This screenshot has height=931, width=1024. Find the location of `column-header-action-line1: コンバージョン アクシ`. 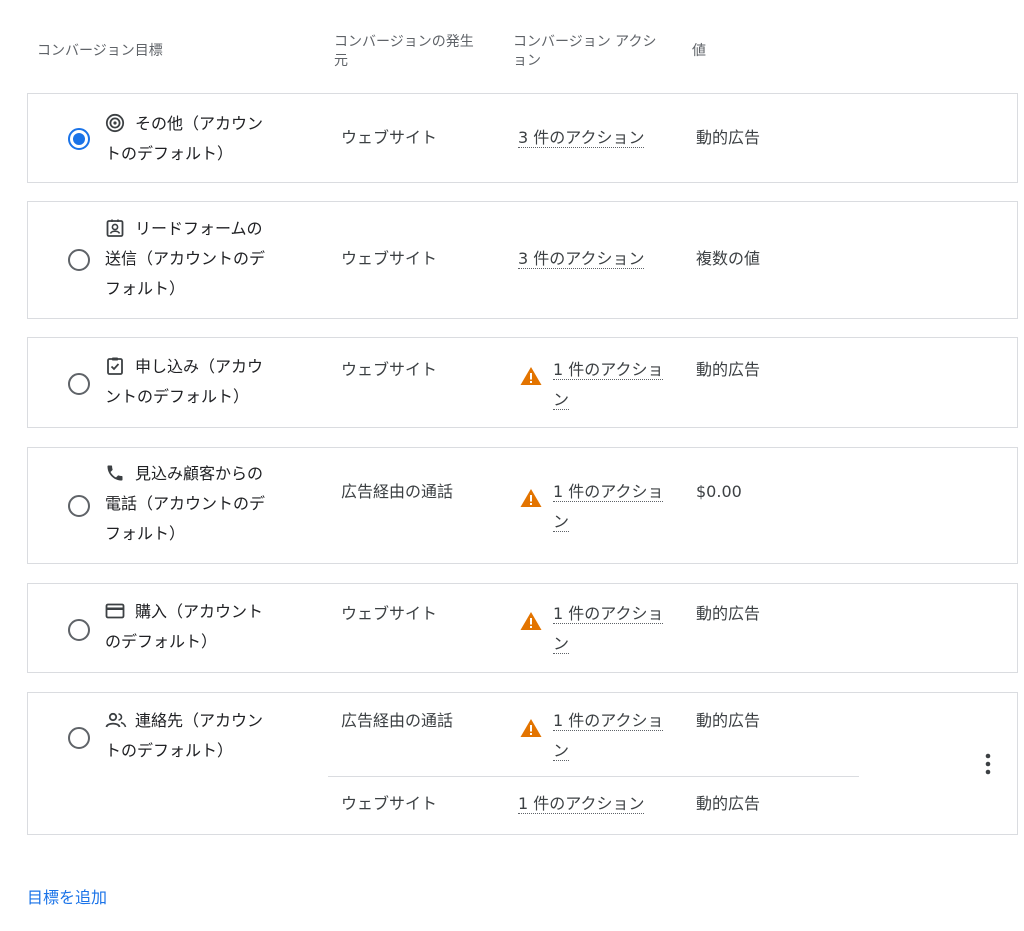

column-header-action-line1: コンバージョン アクシ is located at coordinates (585, 42).